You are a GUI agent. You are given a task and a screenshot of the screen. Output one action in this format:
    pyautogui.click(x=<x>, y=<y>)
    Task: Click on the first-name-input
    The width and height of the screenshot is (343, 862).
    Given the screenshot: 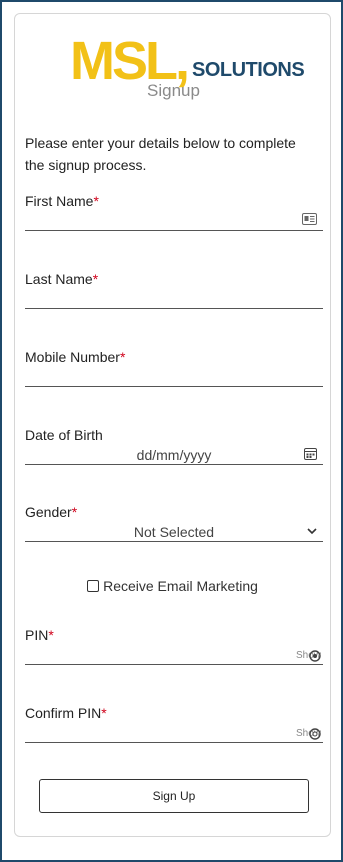 What is the action you would take?
    pyautogui.click(x=174, y=230)
    